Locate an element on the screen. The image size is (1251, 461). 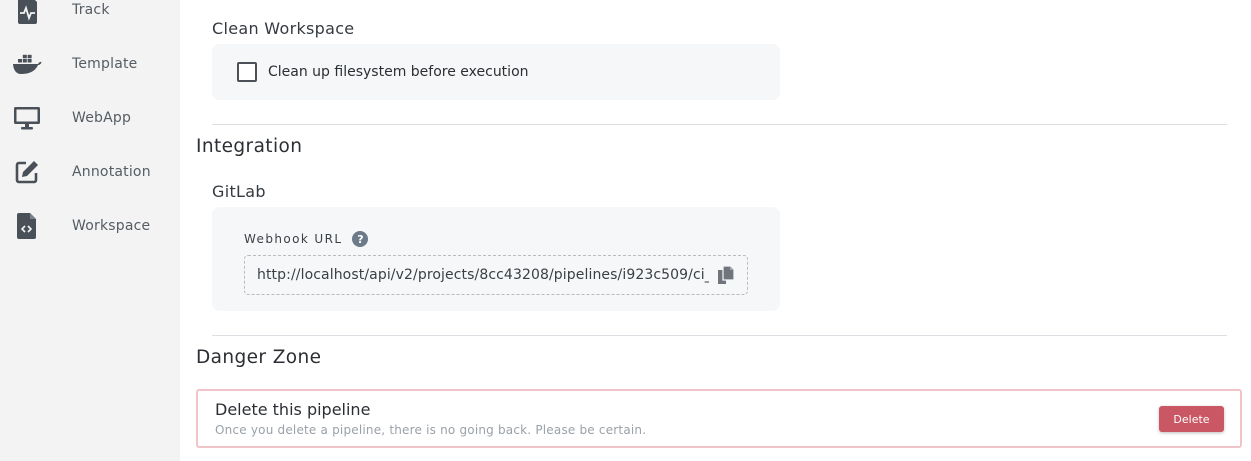
webhook-url-label-text: Webhook URL is located at coordinates (293, 239).